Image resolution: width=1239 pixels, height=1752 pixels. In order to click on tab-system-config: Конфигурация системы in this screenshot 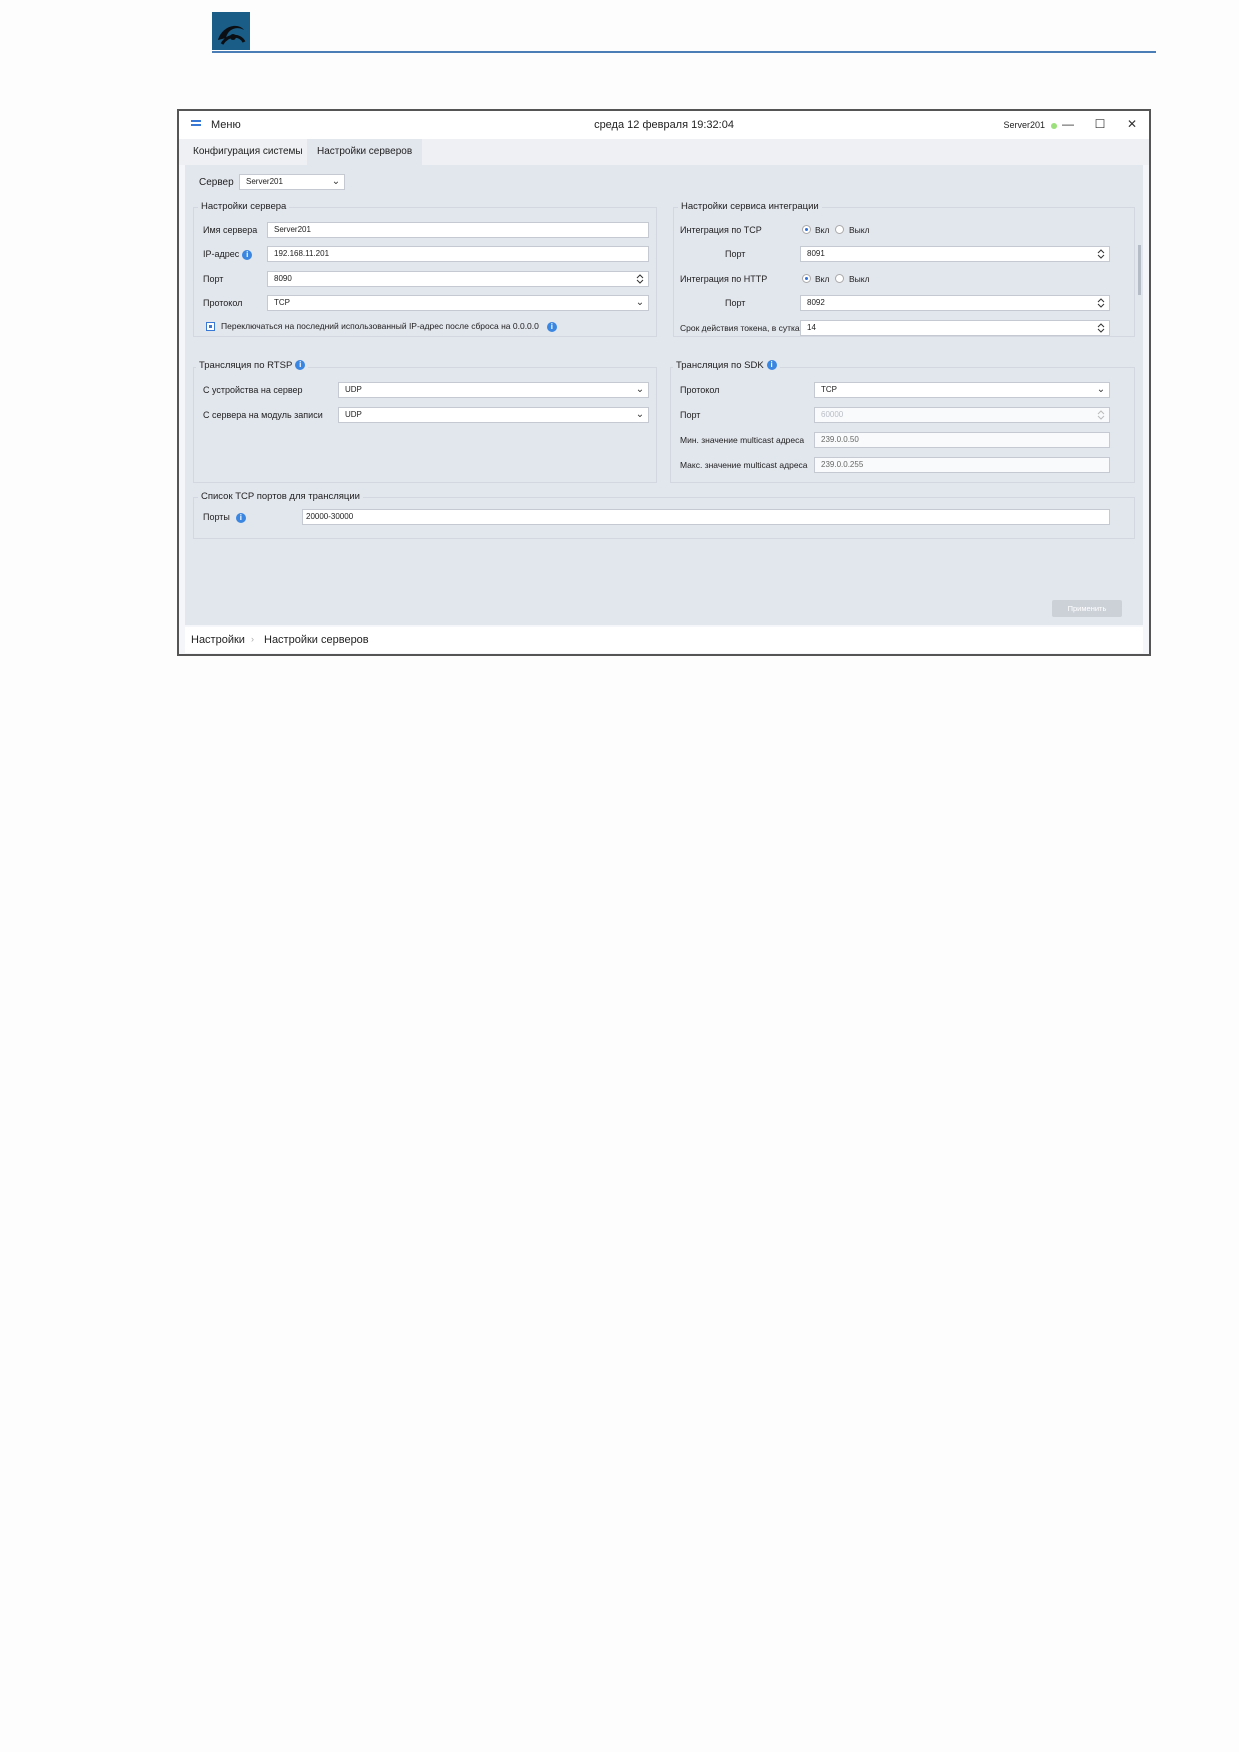, I will do `click(248, 152)`.